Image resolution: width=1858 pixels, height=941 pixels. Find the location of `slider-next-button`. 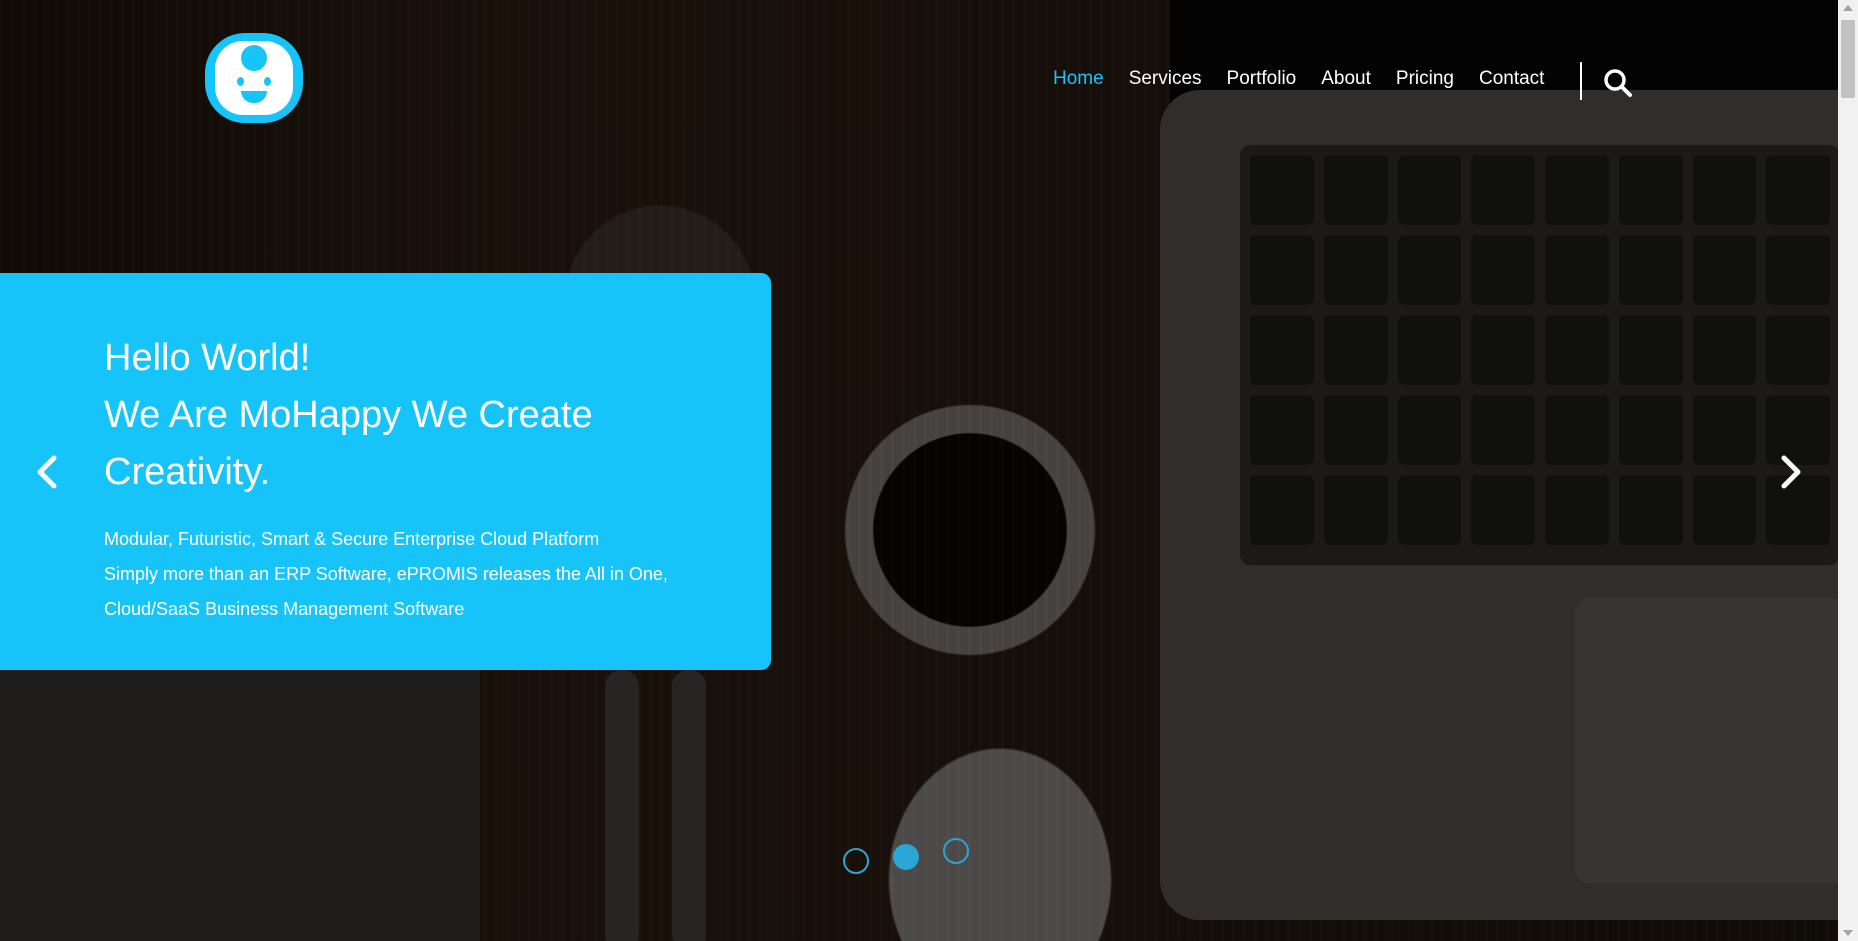

slider-next-button is located at coordinates (1790, 472).